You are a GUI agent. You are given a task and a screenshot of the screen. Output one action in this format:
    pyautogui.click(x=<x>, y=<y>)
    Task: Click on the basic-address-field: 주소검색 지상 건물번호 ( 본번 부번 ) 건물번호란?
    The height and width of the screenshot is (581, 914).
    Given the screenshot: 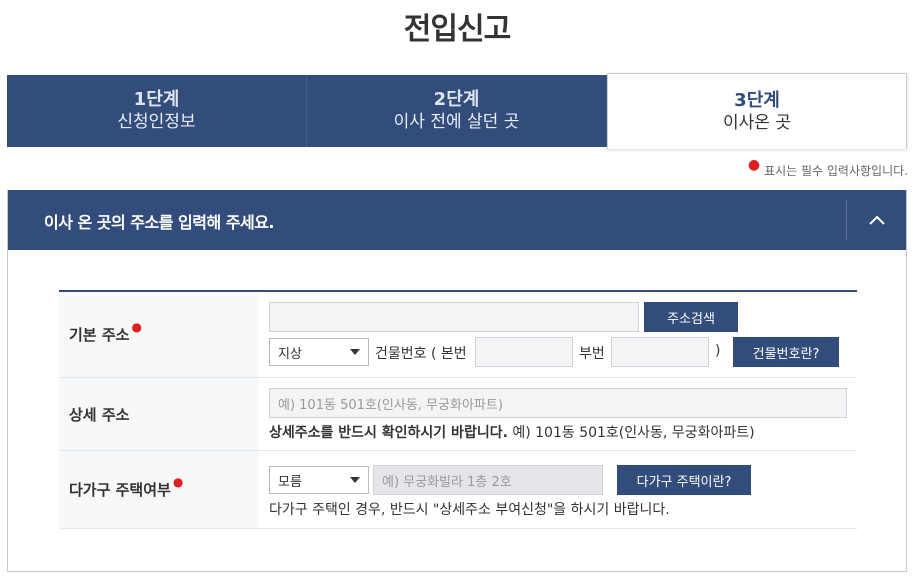 What is the action you would take?
    pyautogui.click(x=558, y=334)
    